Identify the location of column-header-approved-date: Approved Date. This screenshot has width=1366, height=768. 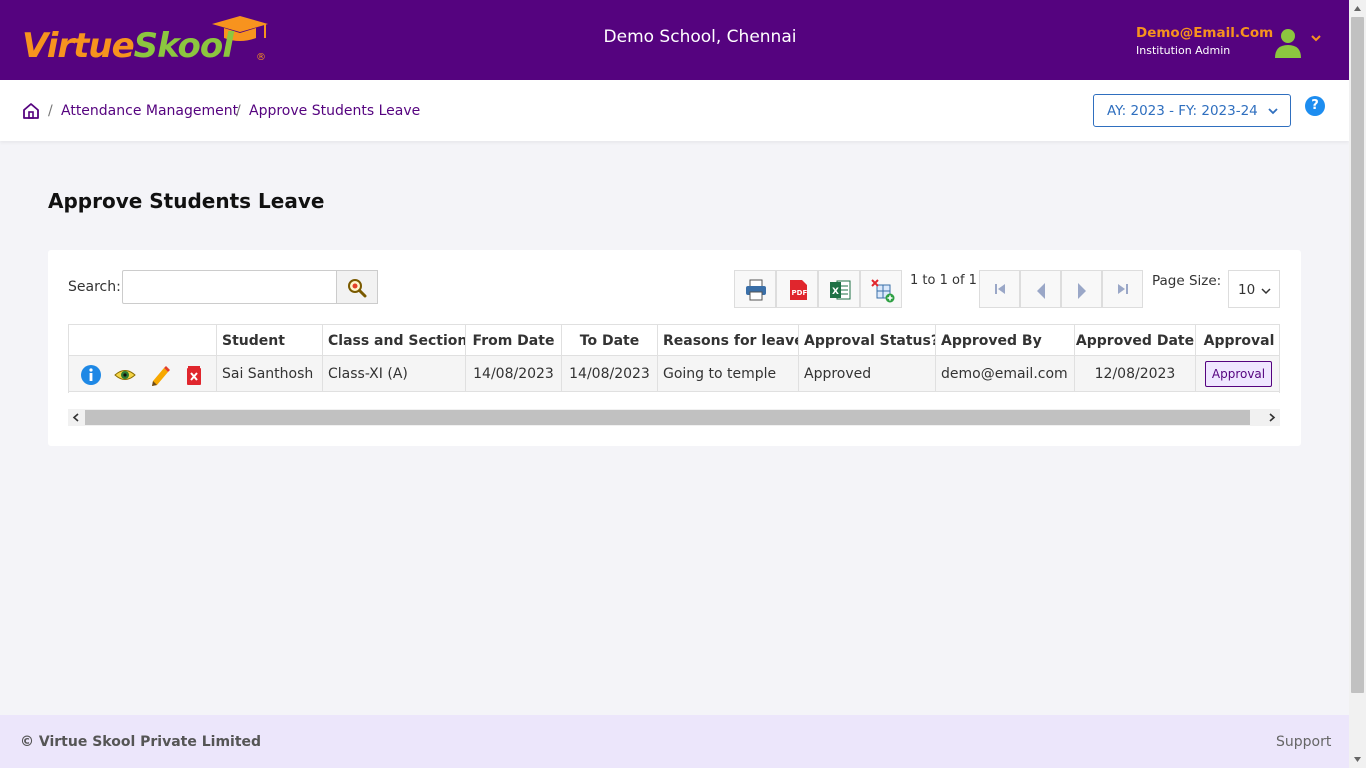
(1135, 340).